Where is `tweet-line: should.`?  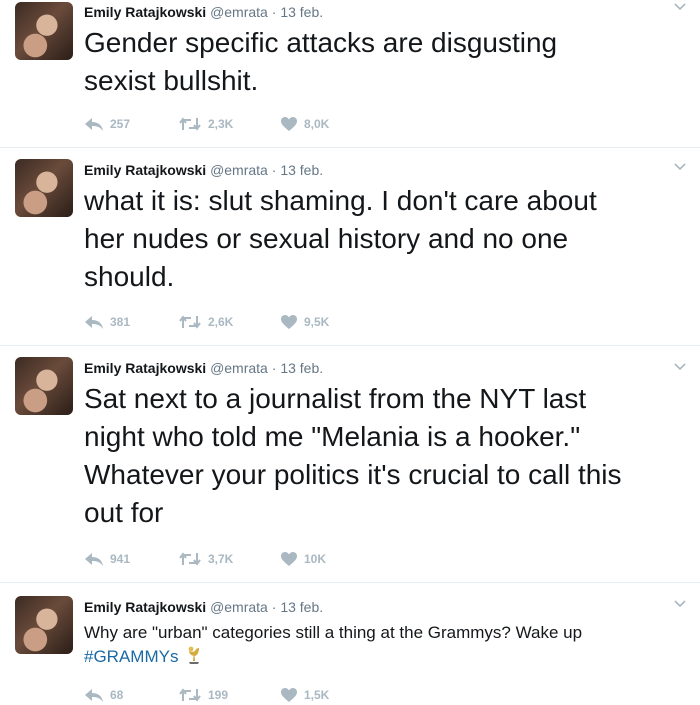
tweet-line: should. is located at coordinates (129, 276).